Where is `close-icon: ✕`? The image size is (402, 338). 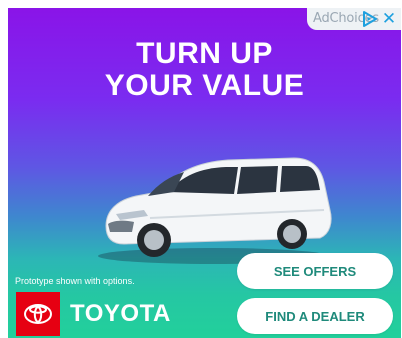
close-icon: ✕ is located at coordinates (389, 19).